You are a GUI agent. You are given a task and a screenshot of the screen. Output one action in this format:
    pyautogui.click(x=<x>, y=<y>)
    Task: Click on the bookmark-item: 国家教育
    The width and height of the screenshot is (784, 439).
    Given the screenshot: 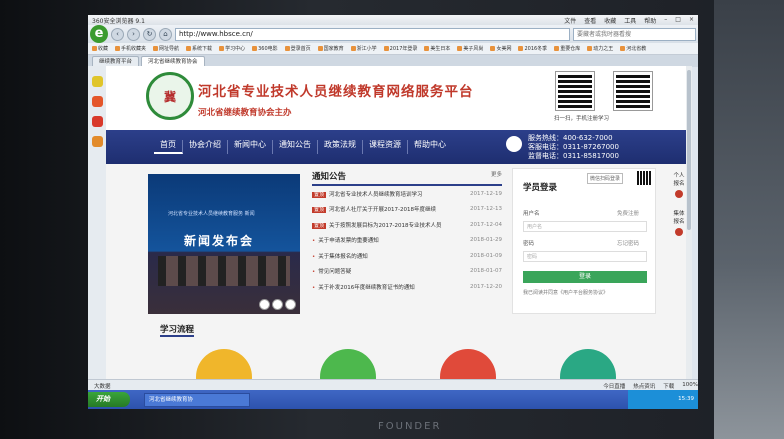 What is the action you would take?
    pyautogui.click(x=330, y=48)
    